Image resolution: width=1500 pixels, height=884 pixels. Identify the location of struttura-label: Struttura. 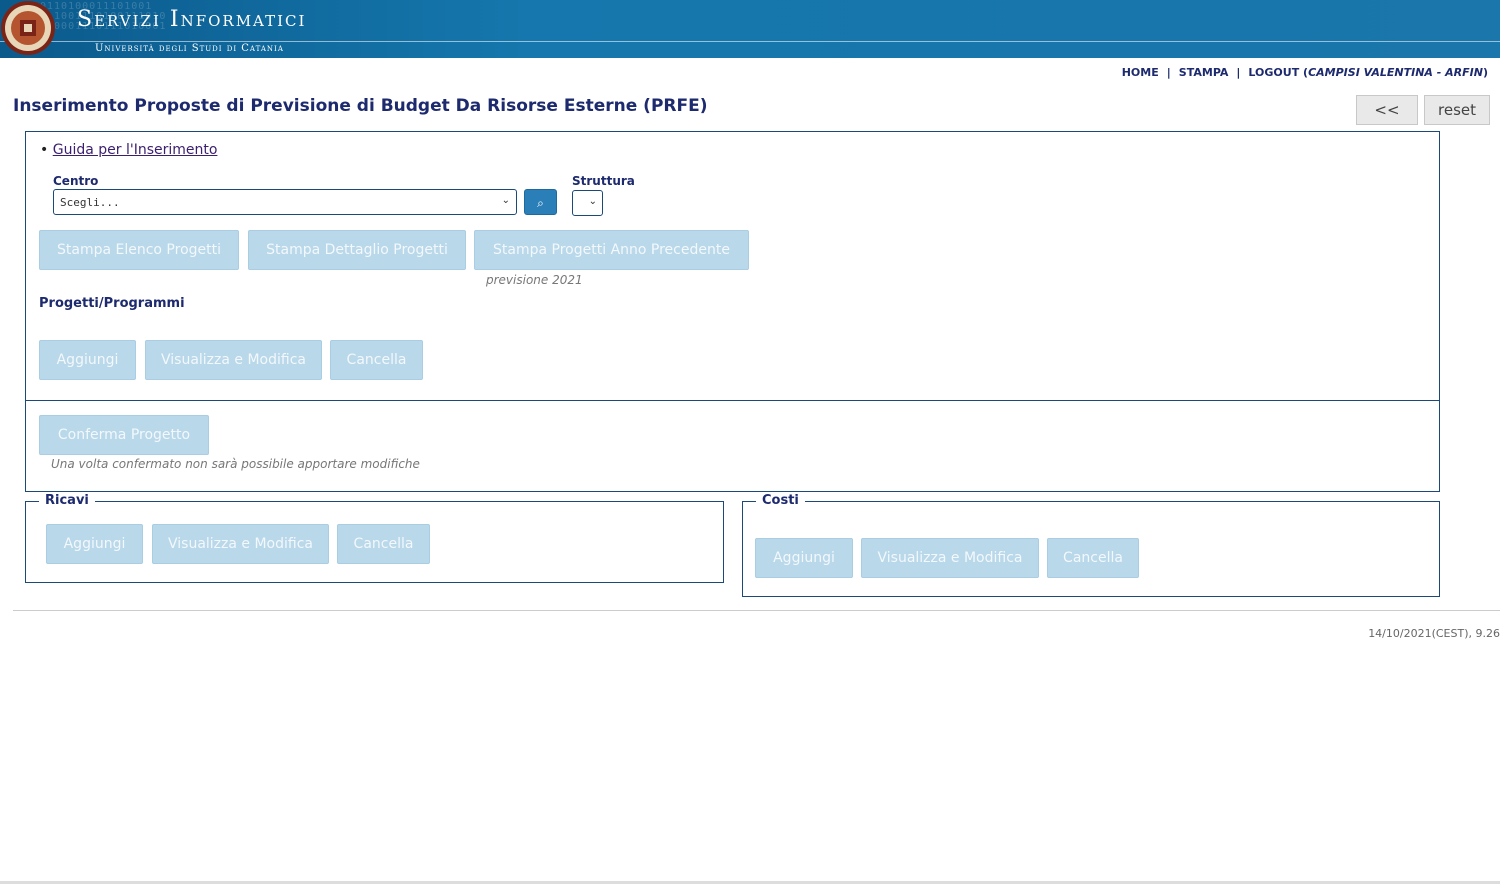
(603, 181).